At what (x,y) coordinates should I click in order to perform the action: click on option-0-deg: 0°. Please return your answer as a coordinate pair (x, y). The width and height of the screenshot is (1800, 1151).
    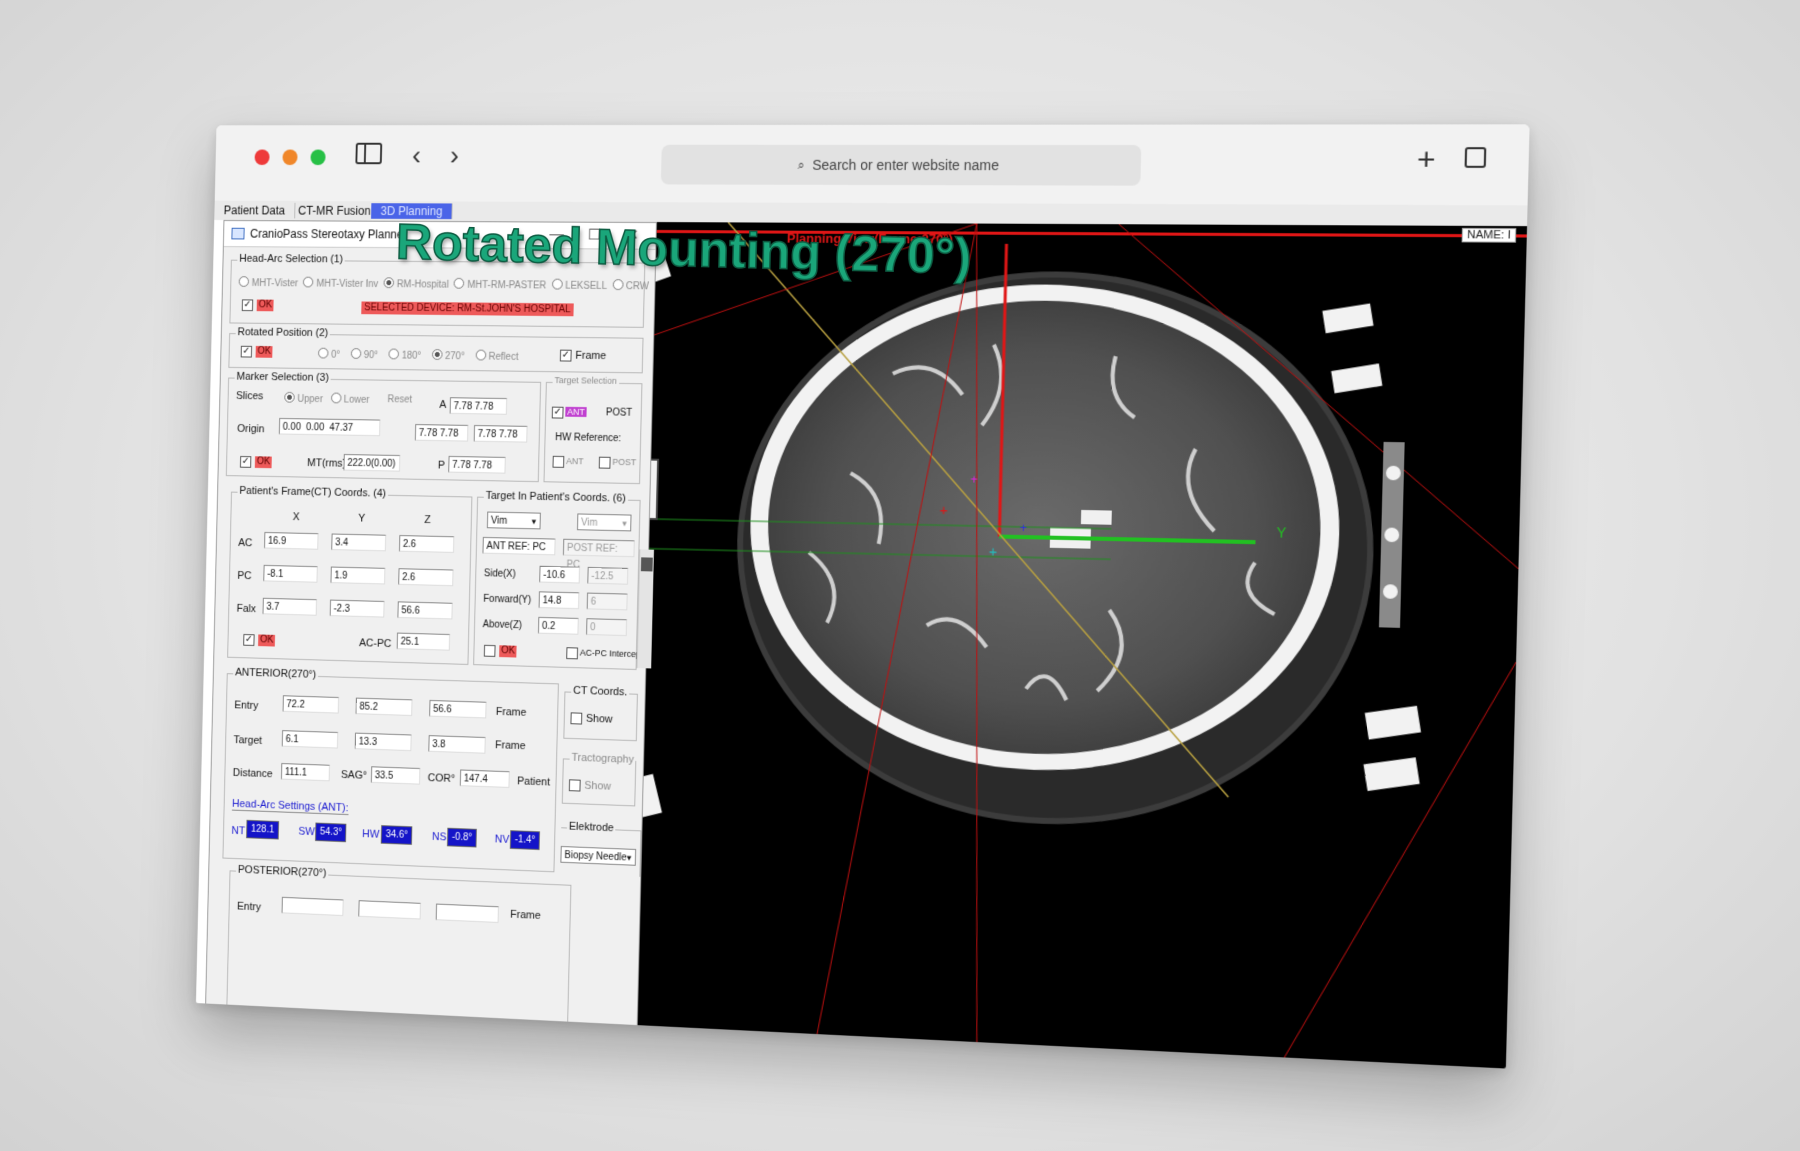
    Looking at the image, I should click on (329, 355).